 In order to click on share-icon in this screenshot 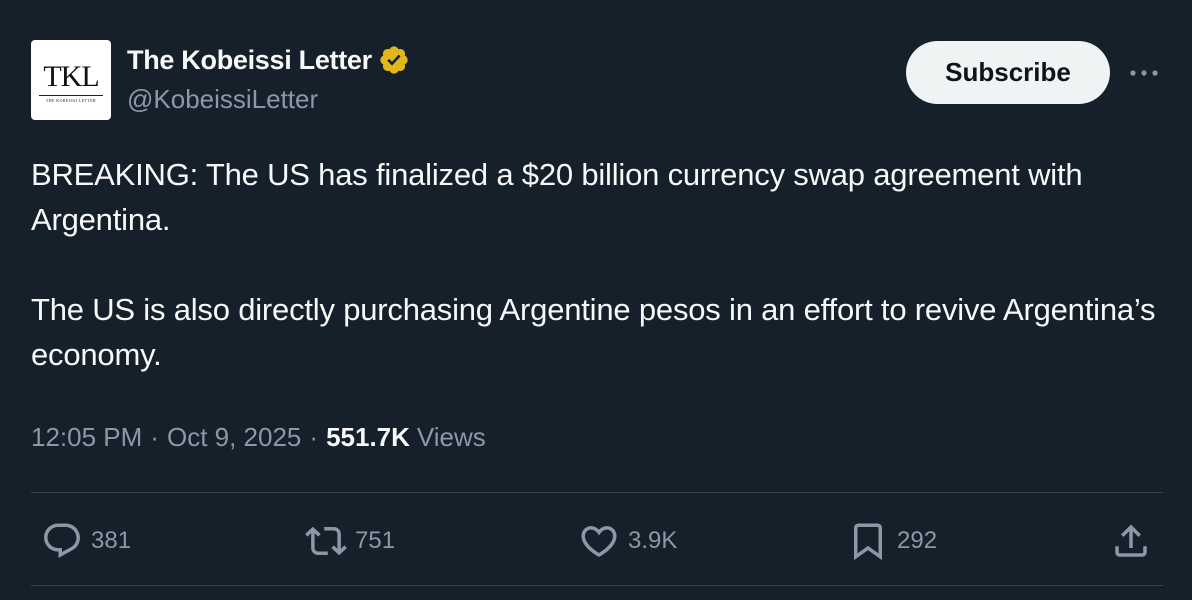, I will do `click(1131, 540)`.